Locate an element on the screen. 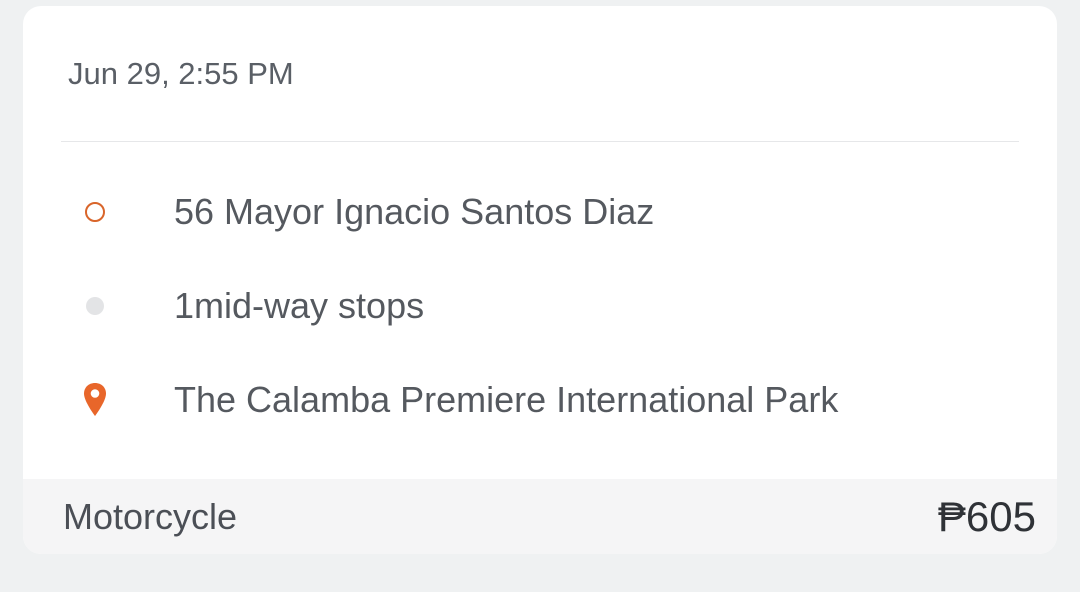 The width and height of the screenshot is (1080, 592). midway-stops-label: 1mid-way stops is located at coordinates (299, 305).